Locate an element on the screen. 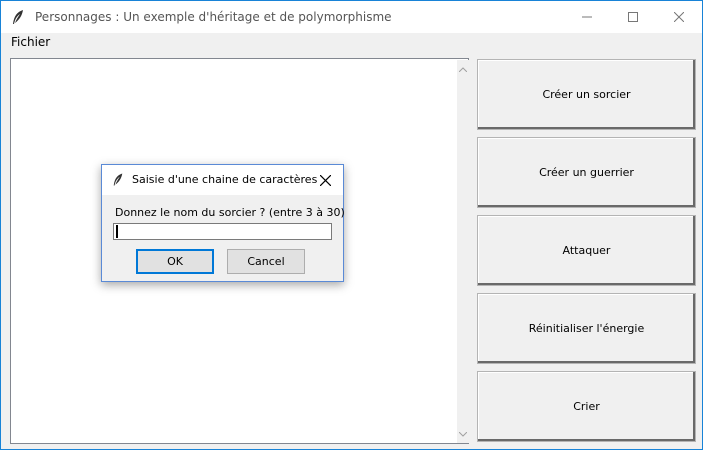  reset-energy-button: Réinitialiser l'énergie is located at coordinates (586, 328).